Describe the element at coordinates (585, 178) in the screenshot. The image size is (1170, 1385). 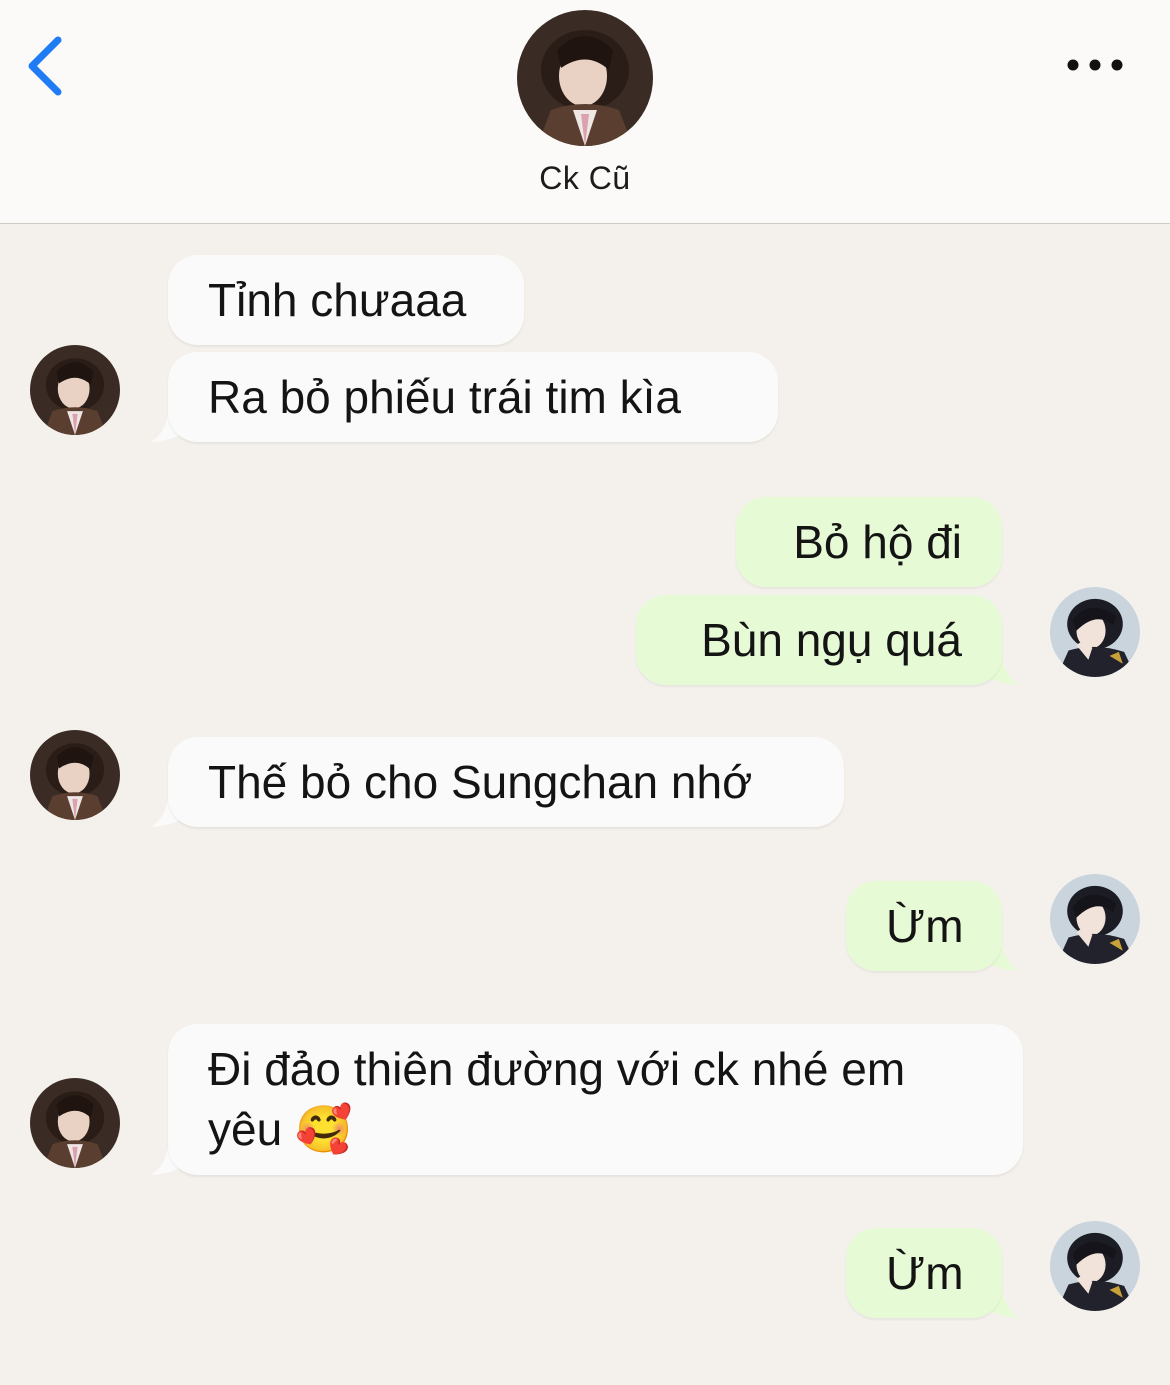
I see `contact-name: Ck Cũ` at that location.